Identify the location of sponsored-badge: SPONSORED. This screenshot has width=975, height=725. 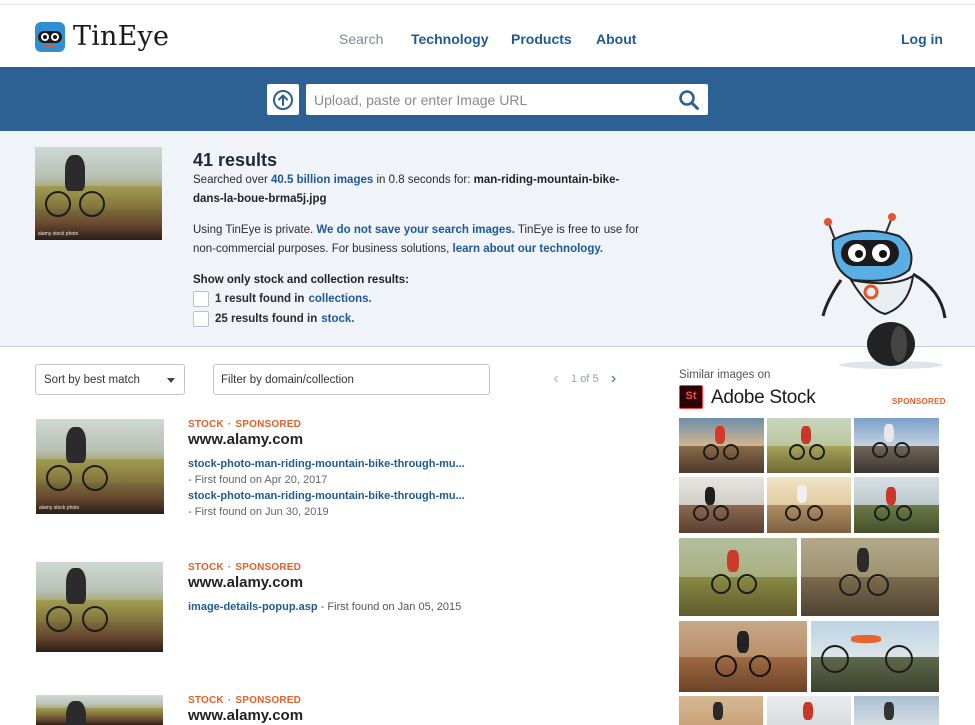
(919, 401).